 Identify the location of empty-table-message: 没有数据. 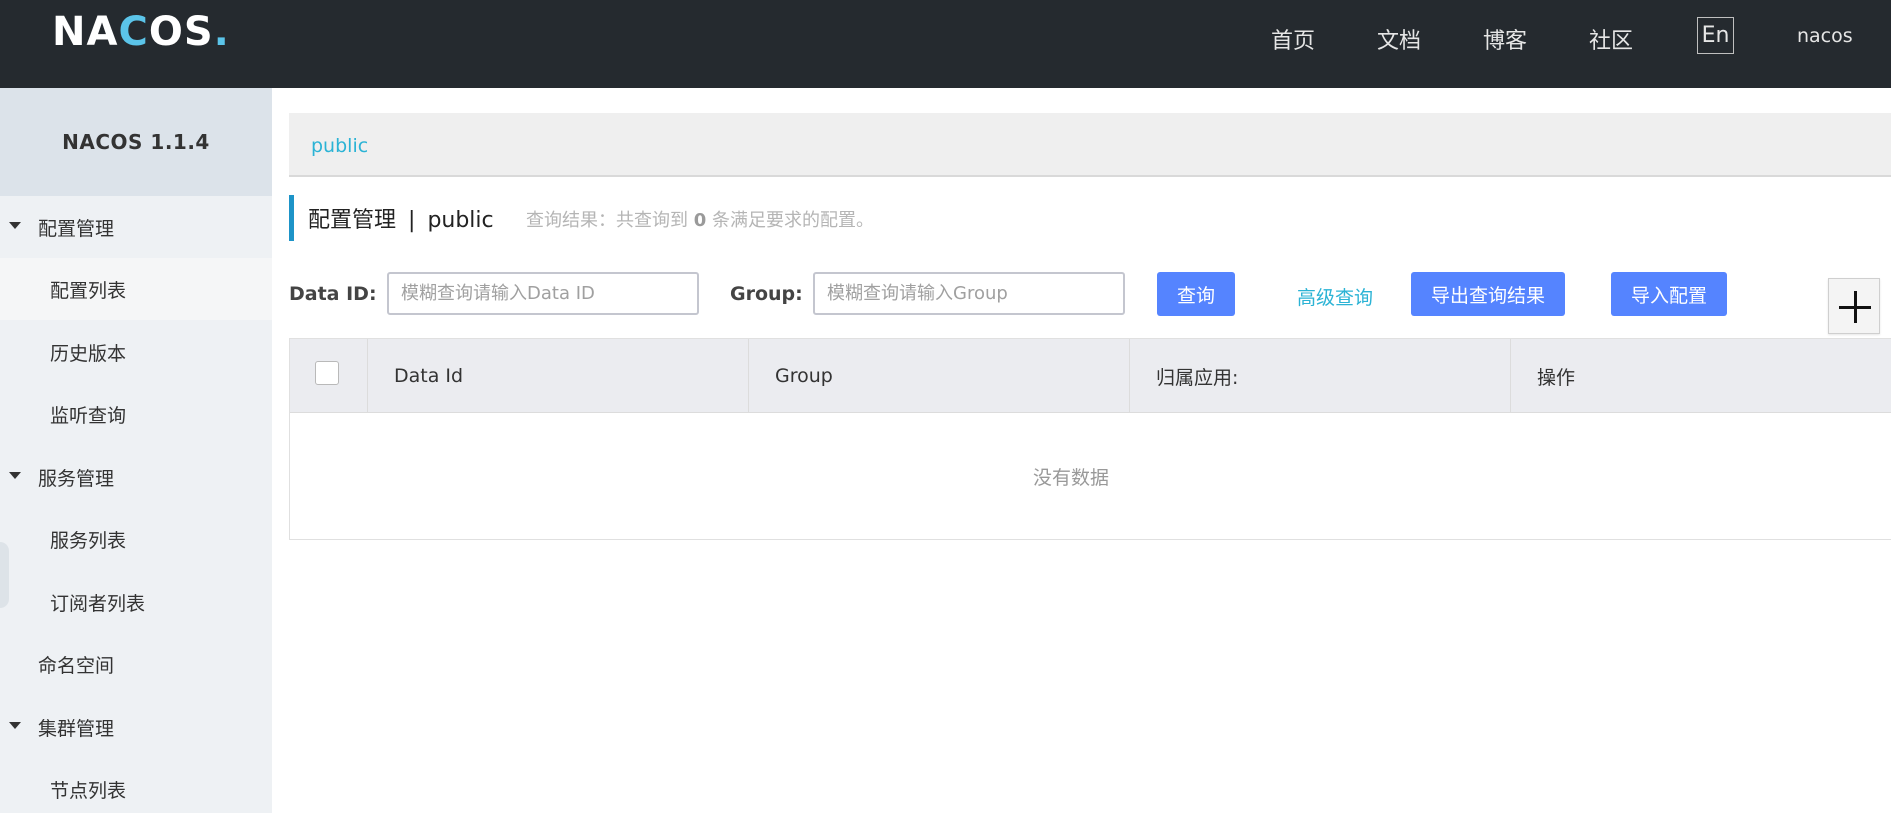
(1070, 477).